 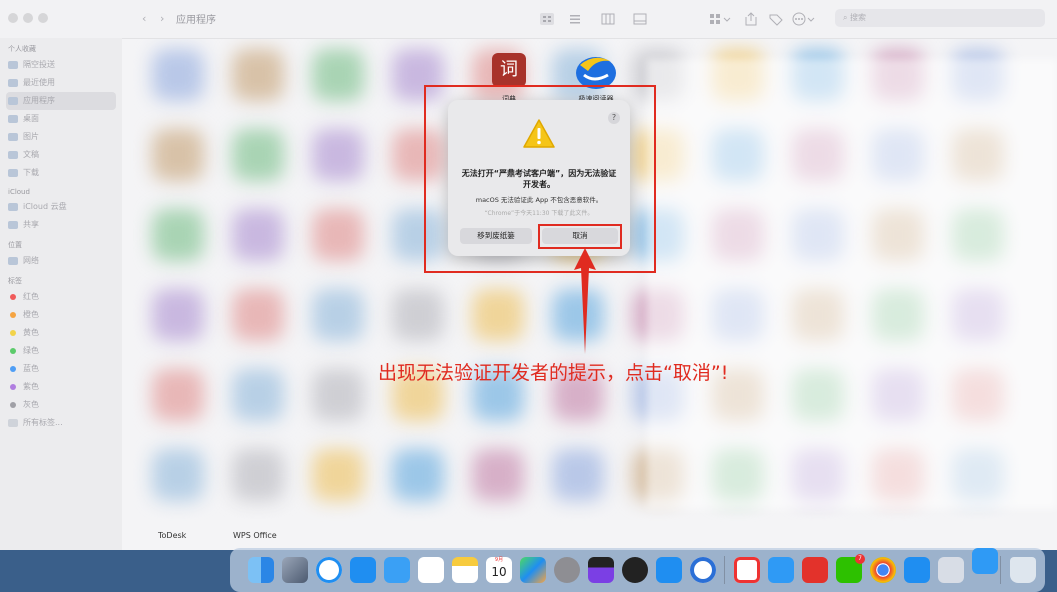 I want to click on close-window-button, so click(x=13, y=18).